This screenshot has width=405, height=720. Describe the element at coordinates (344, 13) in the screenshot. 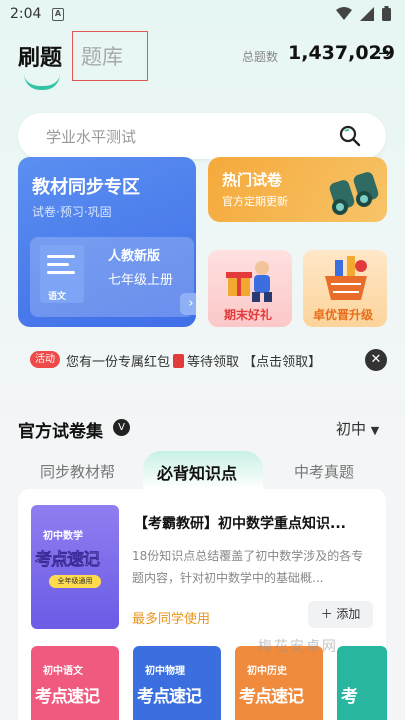

I see `wifi-icon` at that location.